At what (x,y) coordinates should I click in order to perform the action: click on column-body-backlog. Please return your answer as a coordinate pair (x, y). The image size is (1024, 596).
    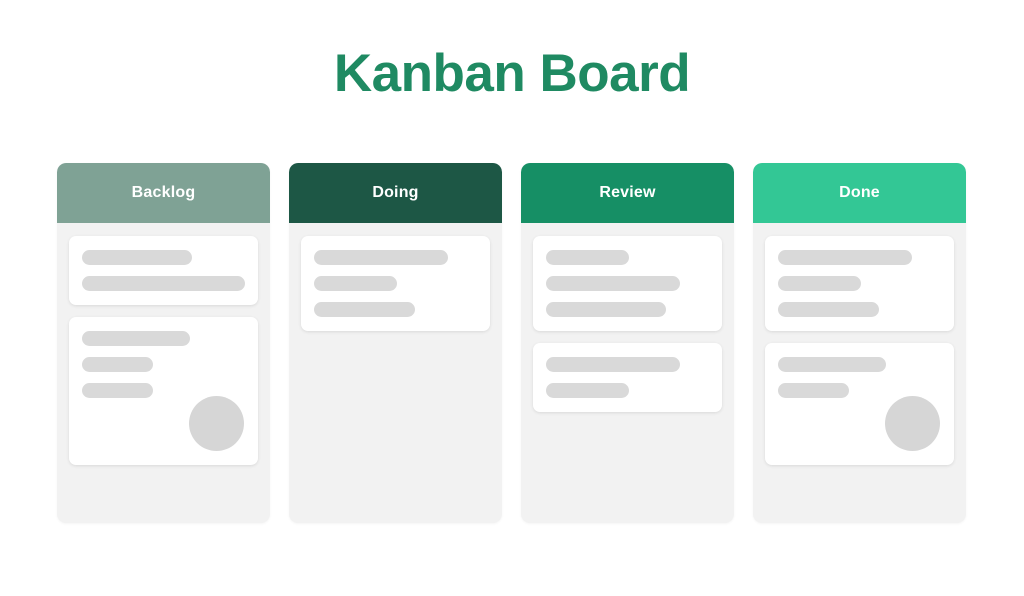
    Looking at the image, I should click on (163, 373).